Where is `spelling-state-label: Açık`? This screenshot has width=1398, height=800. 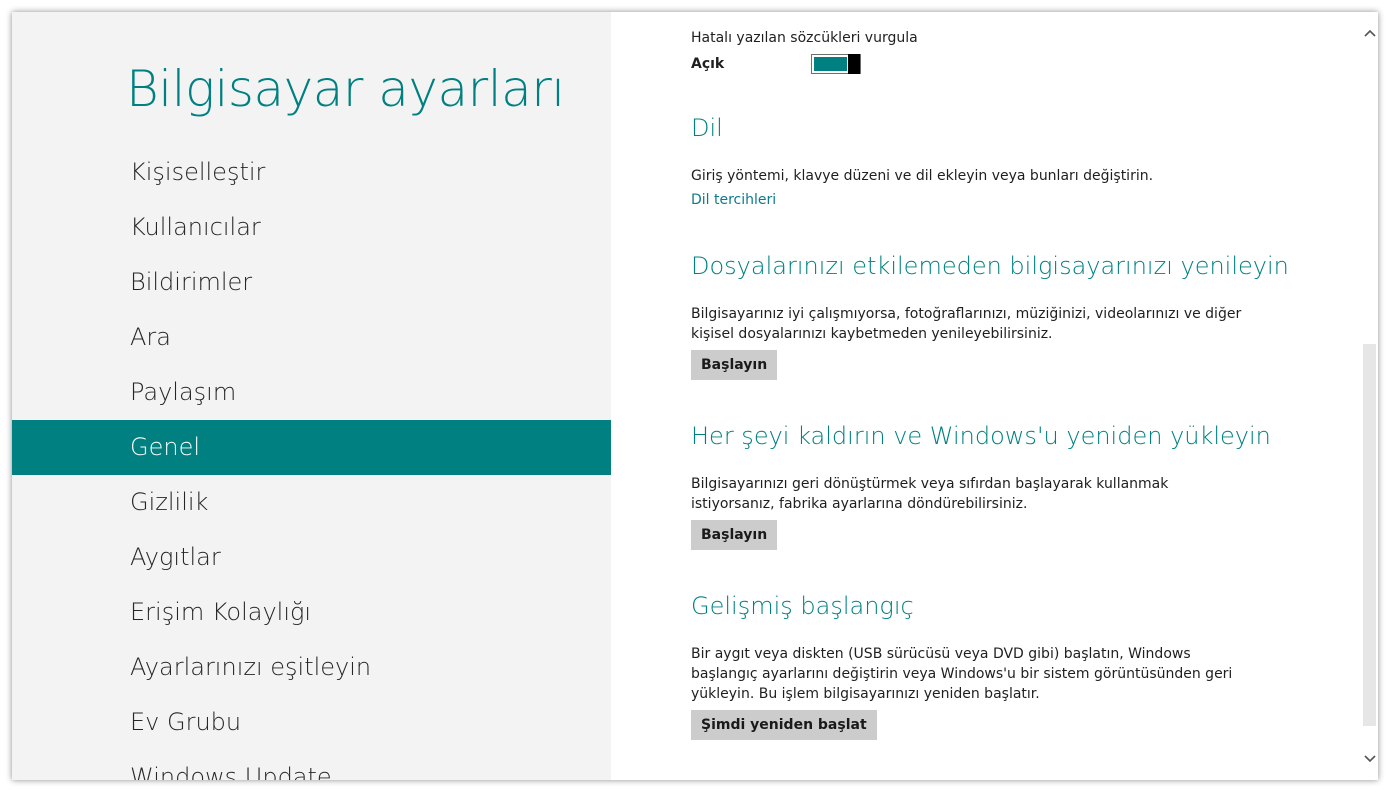 spelling-state-label: Açık is located at coordinates (708, 64).